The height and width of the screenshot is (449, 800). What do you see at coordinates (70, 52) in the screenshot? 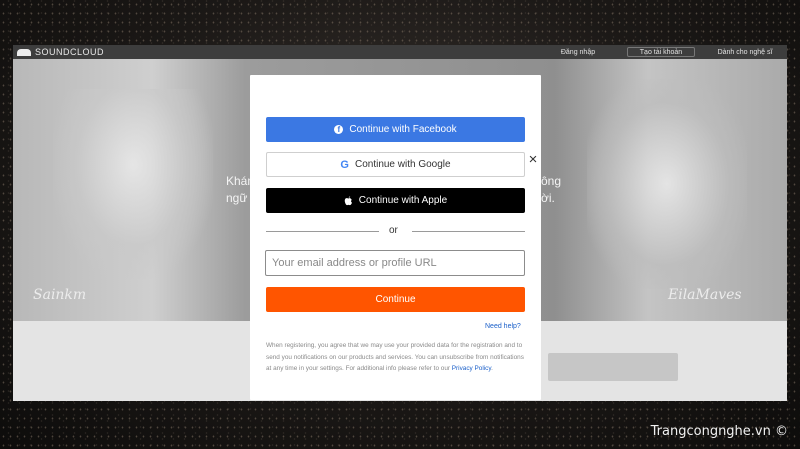
I see `site-logo-text: SOUNDCLOUD` at bounding box center [70, 52].